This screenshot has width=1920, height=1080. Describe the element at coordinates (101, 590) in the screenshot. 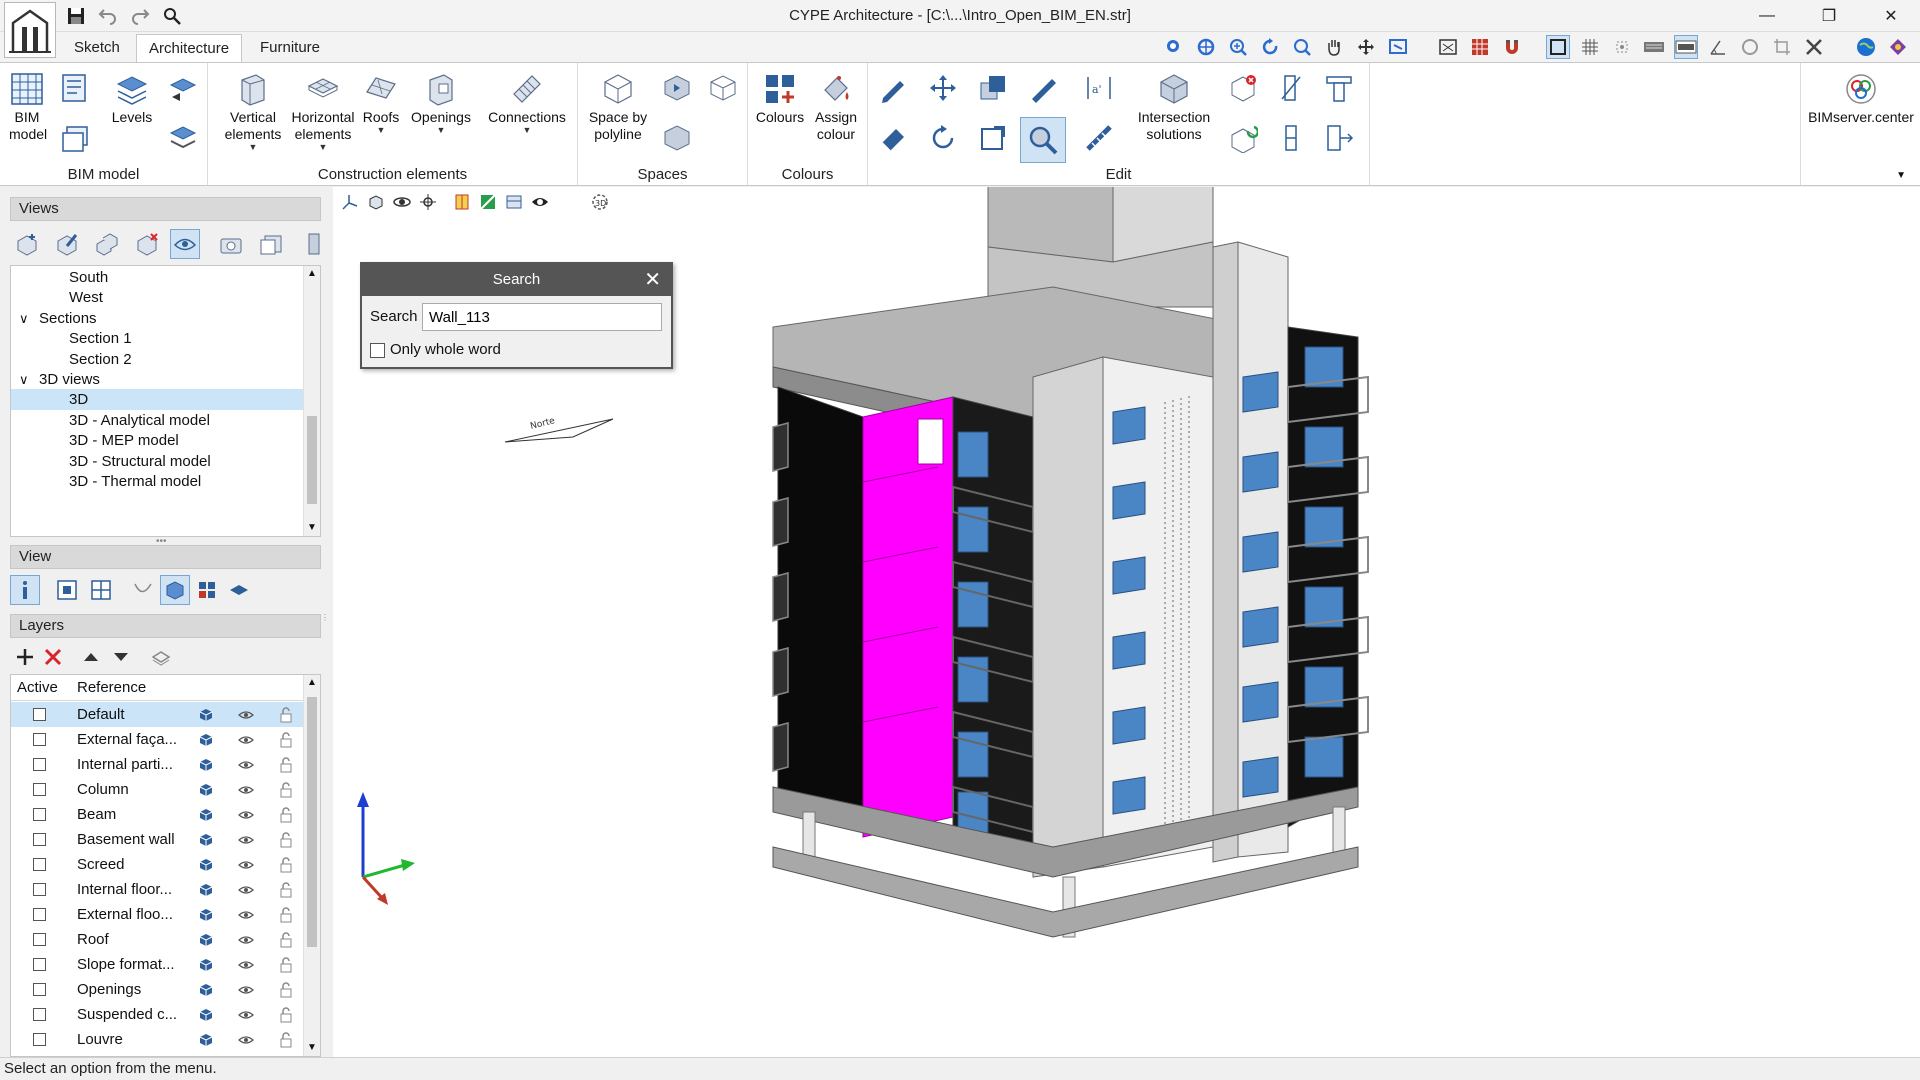

I see `split-view-icon` at that location.